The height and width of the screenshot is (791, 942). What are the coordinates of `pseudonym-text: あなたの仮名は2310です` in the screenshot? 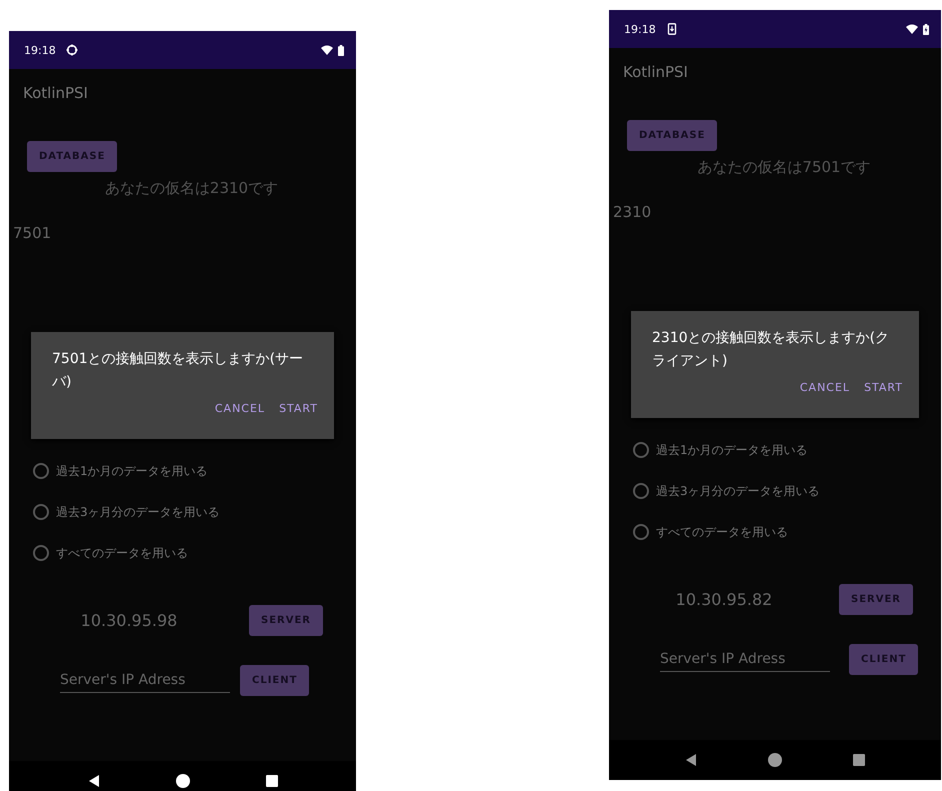 It's located at (192, 188).